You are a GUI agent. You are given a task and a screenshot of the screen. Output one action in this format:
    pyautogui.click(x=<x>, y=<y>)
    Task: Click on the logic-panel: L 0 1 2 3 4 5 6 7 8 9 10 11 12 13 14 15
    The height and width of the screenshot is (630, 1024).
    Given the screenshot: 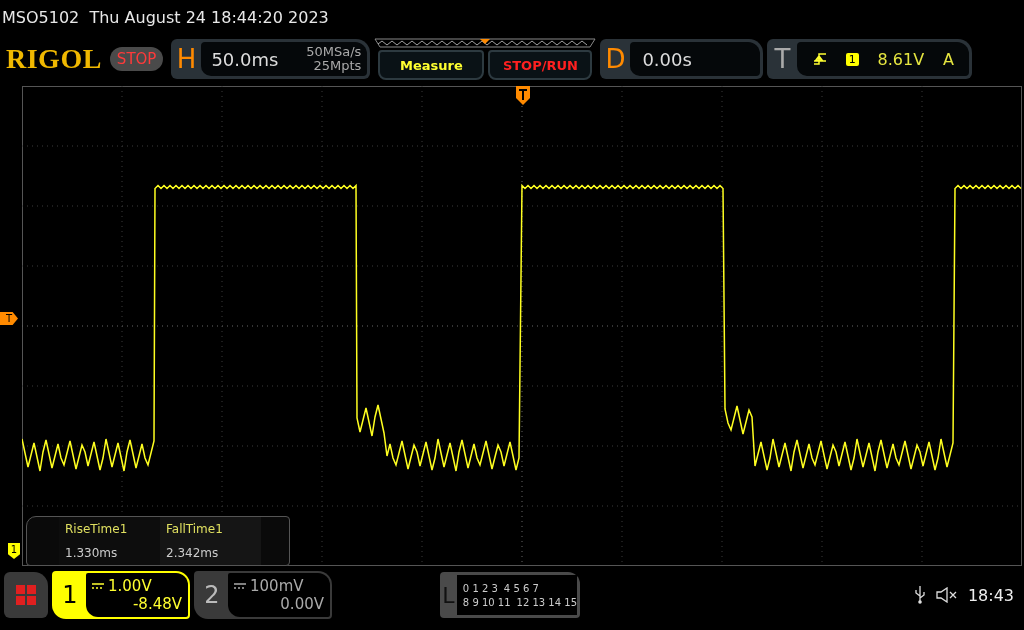 What is the action you would take?
    pyautogui.click(x=510, y=595)
    